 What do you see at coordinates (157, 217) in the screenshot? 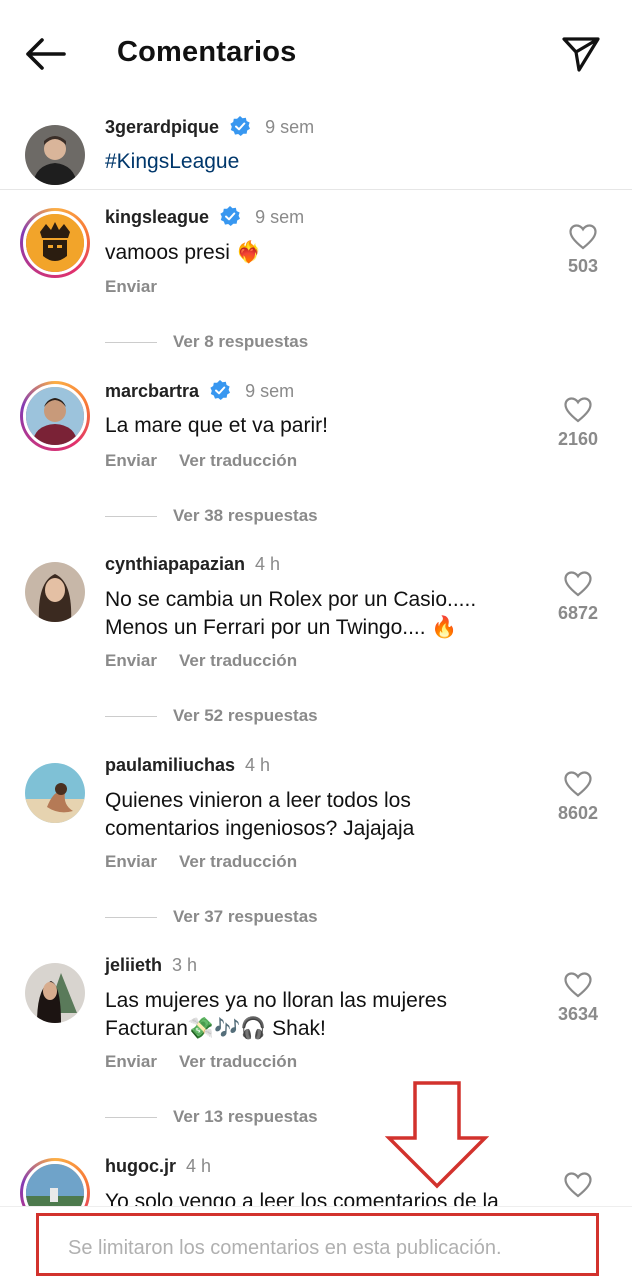
I see `username: kingsleague` at bounding box center [157, 217].